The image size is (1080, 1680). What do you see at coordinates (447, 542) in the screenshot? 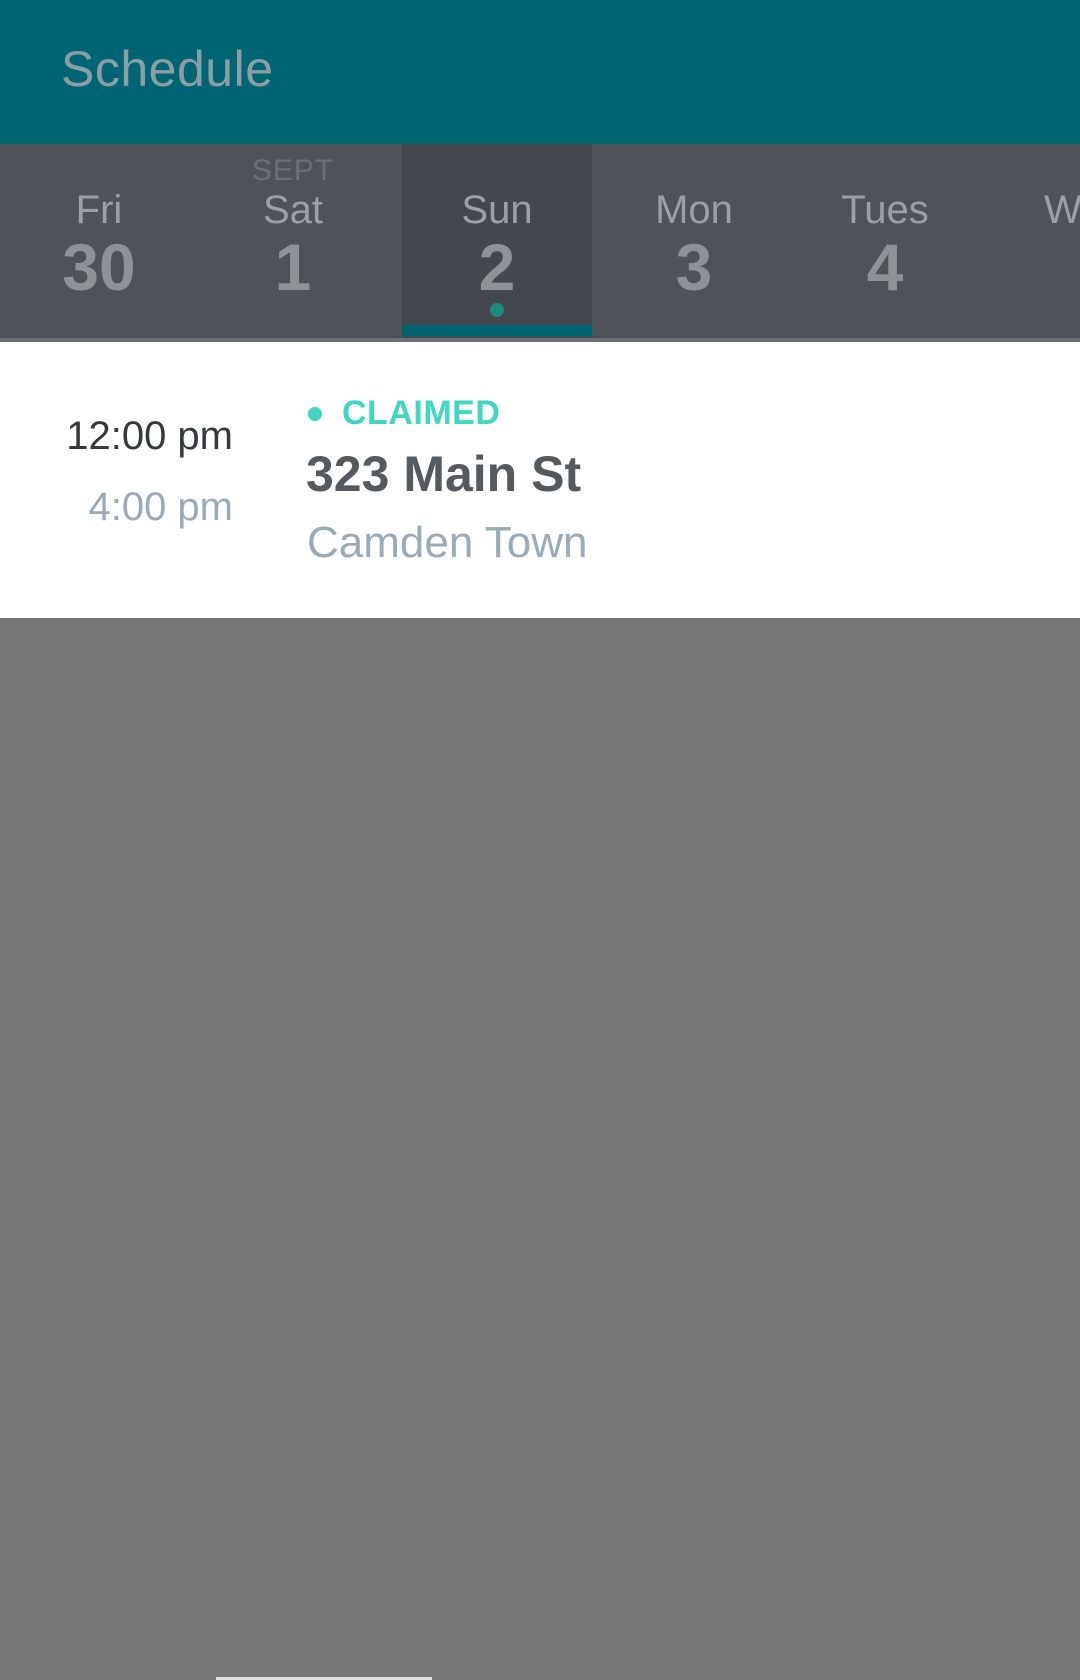
I see `shift-neighborhood: Camden Town` at bounding box center [447, 542].